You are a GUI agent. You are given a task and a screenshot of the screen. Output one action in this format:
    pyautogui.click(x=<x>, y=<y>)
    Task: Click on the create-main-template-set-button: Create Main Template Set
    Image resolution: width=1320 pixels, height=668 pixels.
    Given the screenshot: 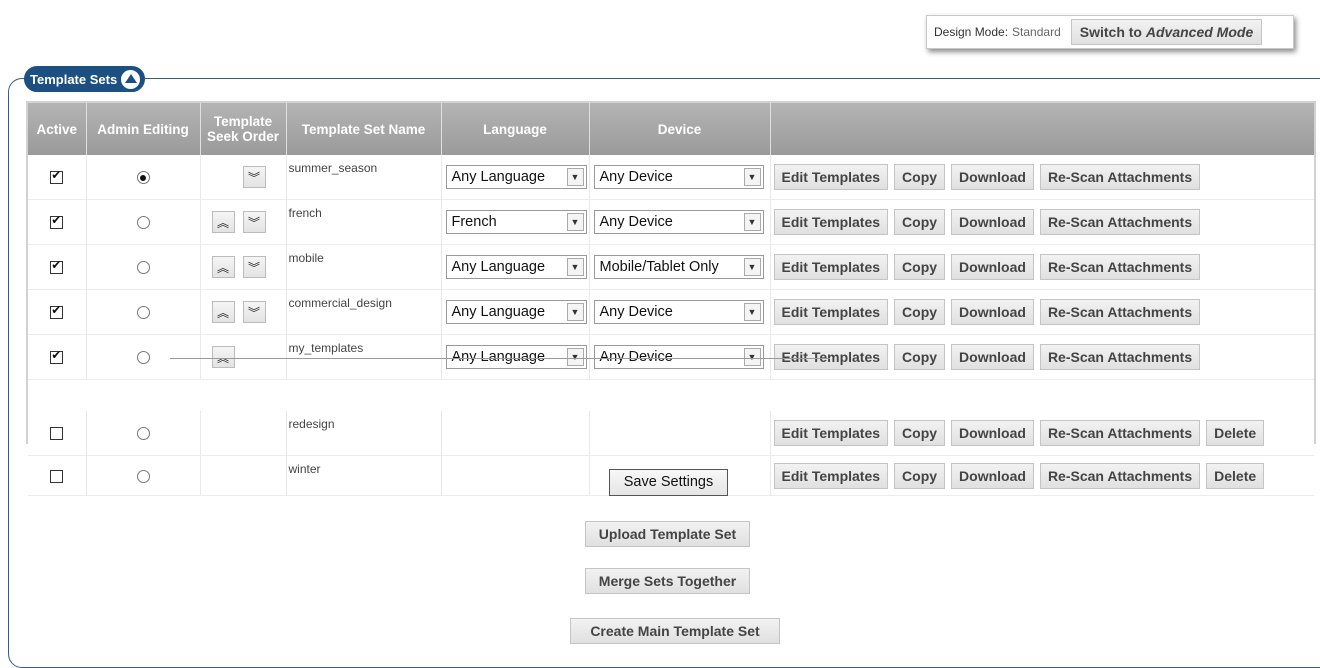 What is the action you would take?
    pyautogui.click(x=675, y=631)
    